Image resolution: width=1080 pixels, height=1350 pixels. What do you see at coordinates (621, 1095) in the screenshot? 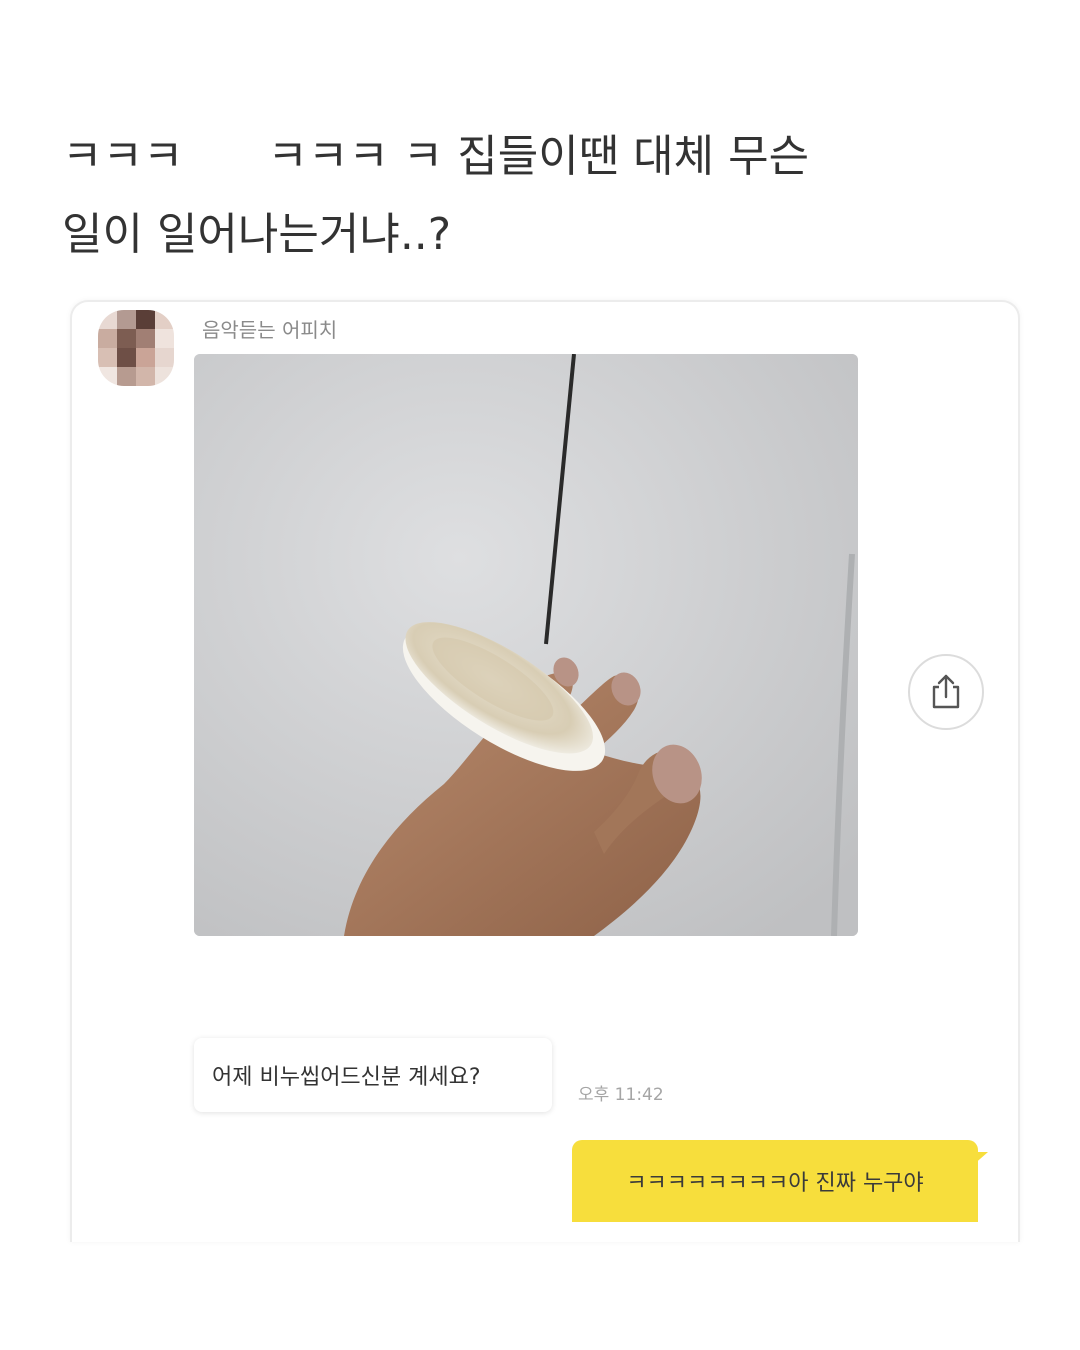
I see `message-timestamp: 오후 11:42` at bounding box center [621, 1095].